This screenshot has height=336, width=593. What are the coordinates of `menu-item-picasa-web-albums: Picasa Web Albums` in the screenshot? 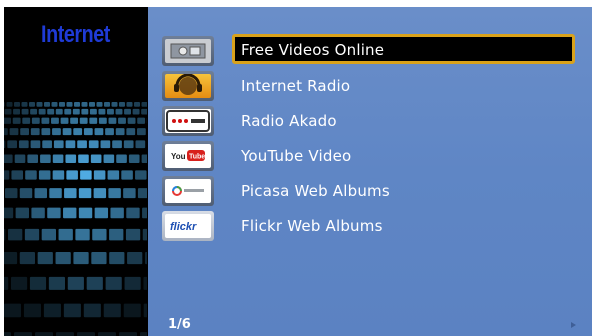 It's located at (370, 191).